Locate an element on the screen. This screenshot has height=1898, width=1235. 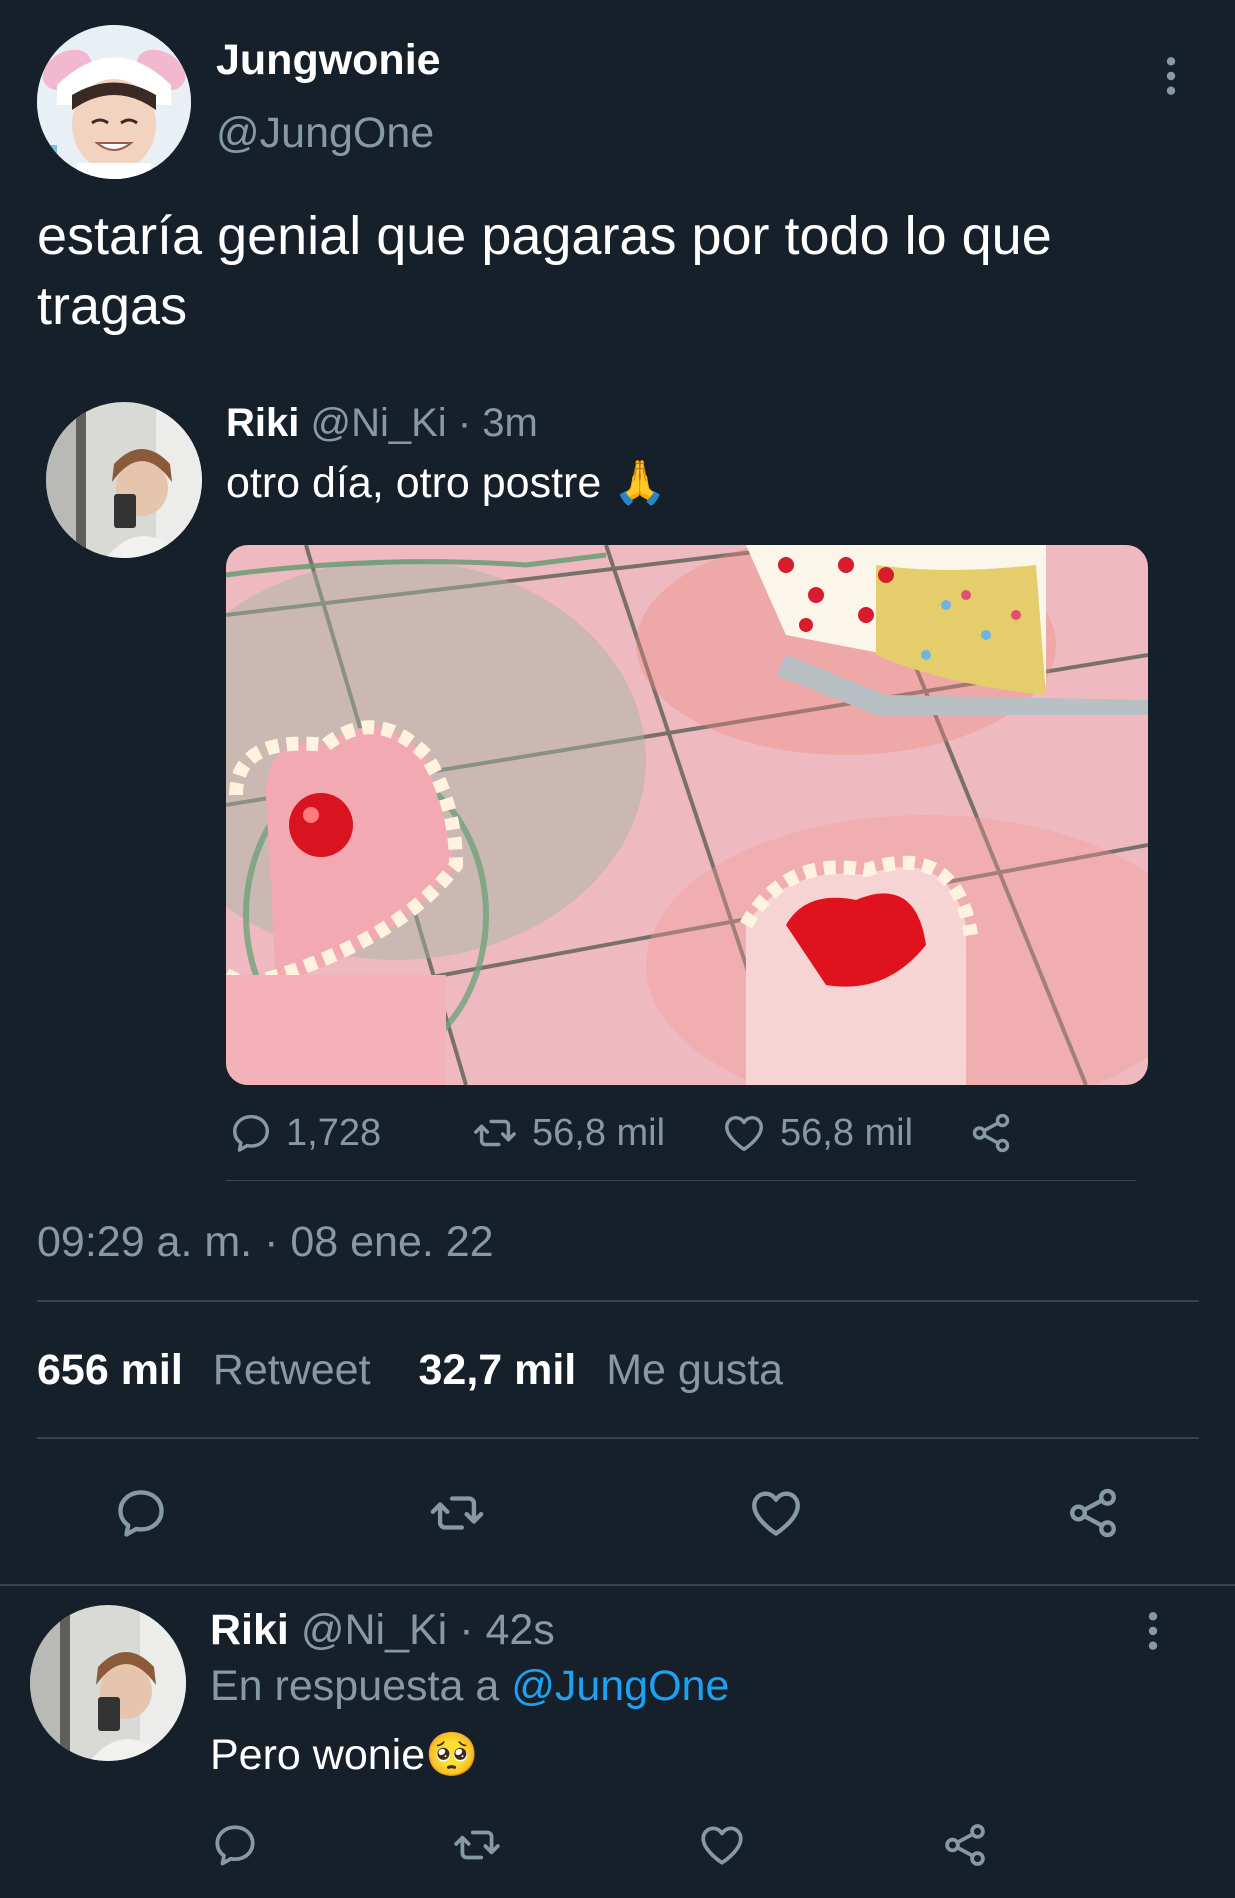
reply-author-name: Riki is located at coordinates (249, 1630).